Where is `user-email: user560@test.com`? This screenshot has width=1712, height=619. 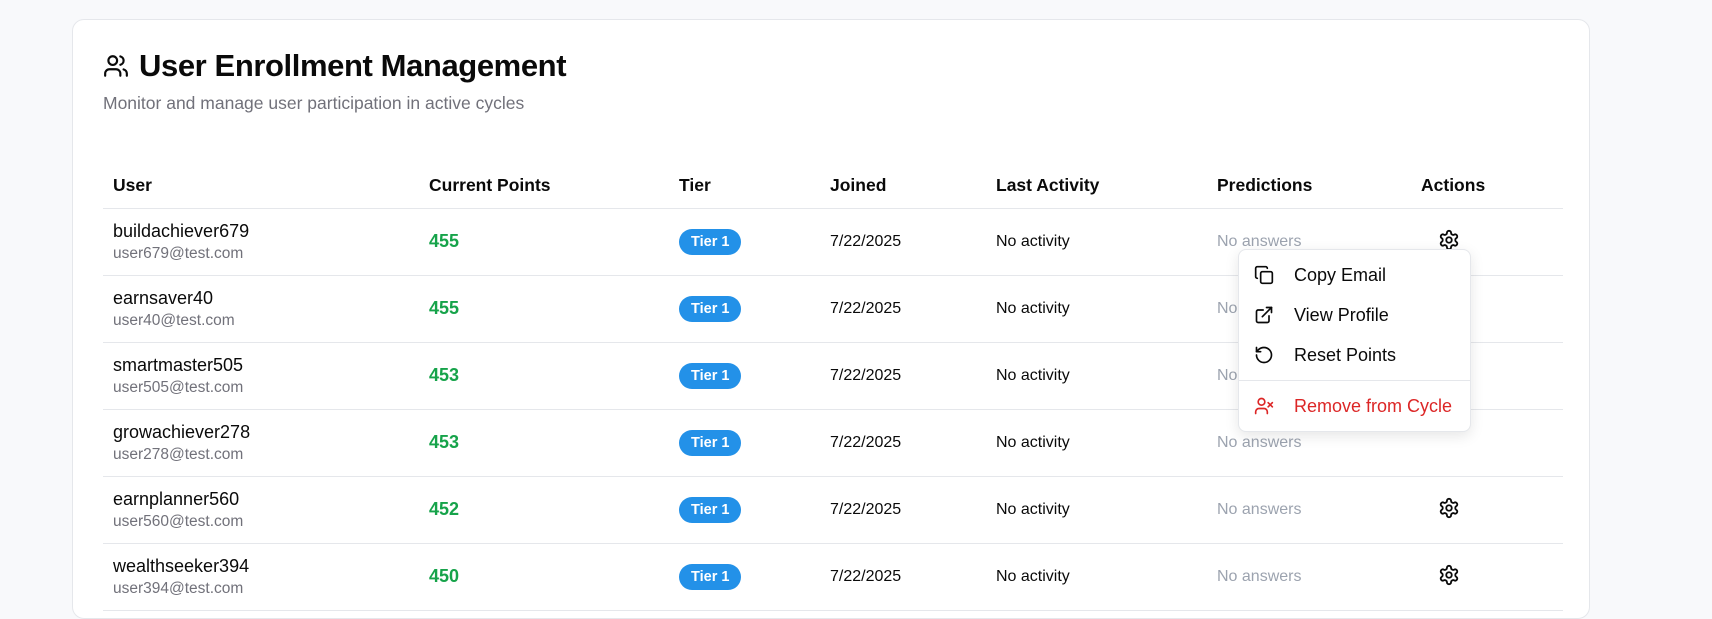 user-email: user560@test.com is located at coordinates (178, 521).